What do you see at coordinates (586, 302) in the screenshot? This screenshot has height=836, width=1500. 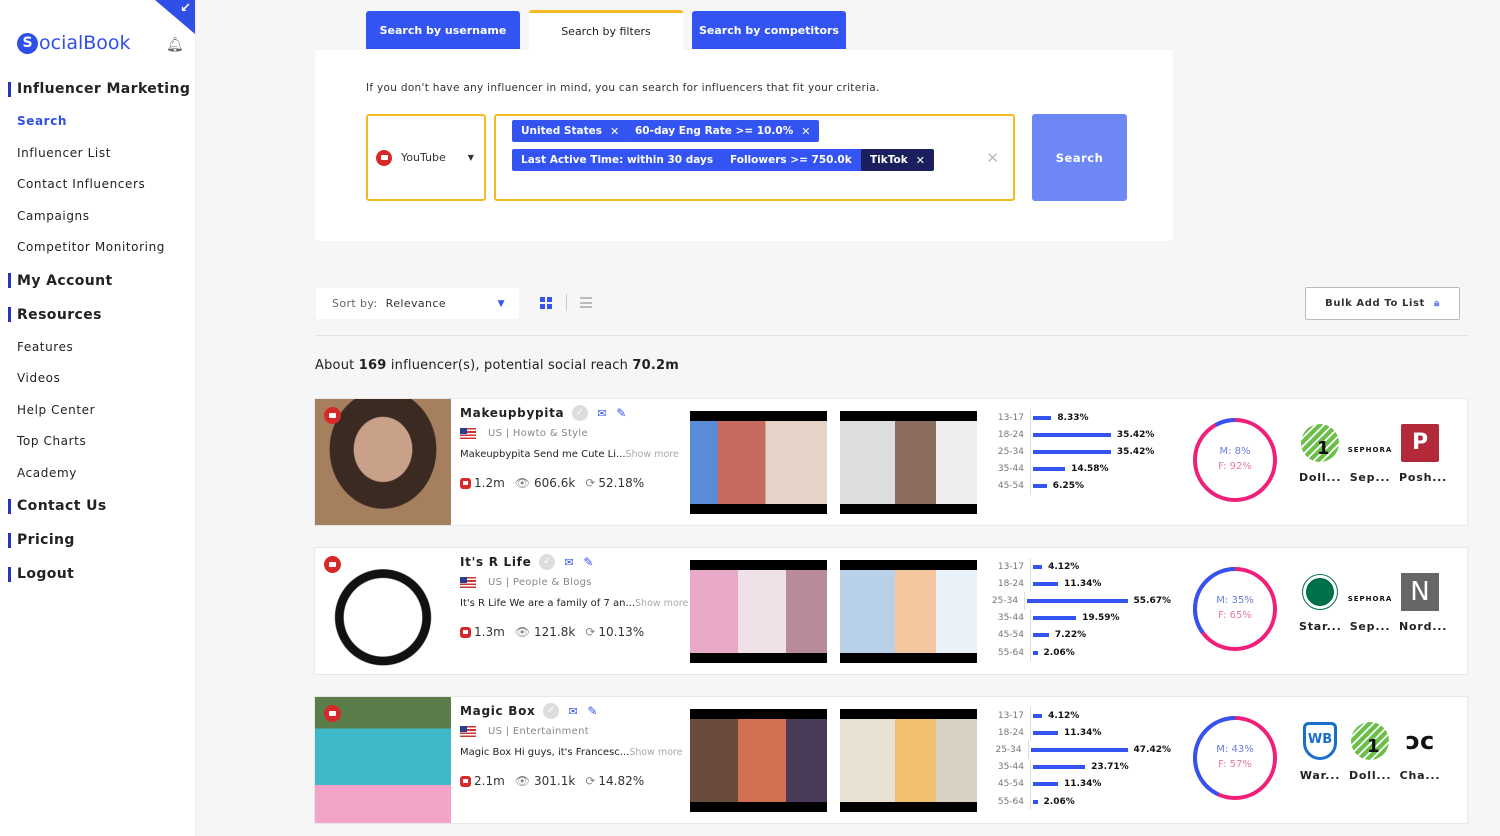 I see `list-view-icon` at bounding box center [586, 302].